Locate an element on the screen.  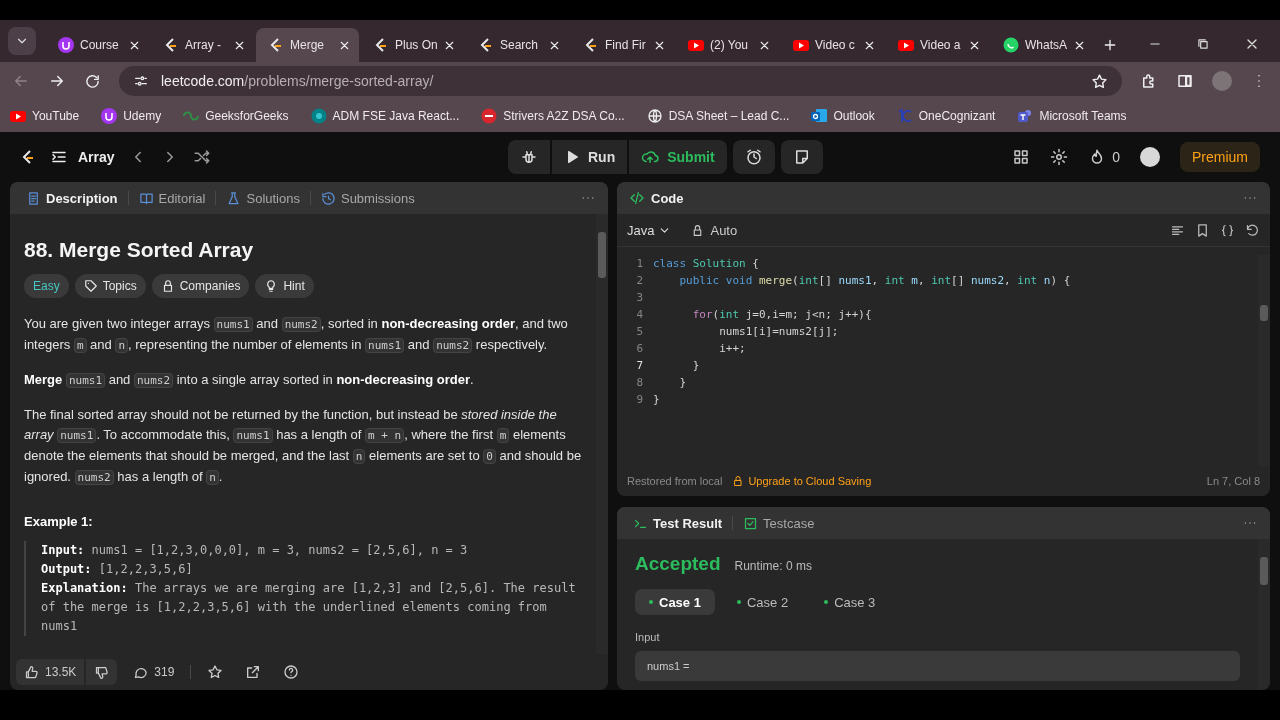
code-line: for(int j=0,i=m; j<n; j++){ is located at coordinates (781, 315).